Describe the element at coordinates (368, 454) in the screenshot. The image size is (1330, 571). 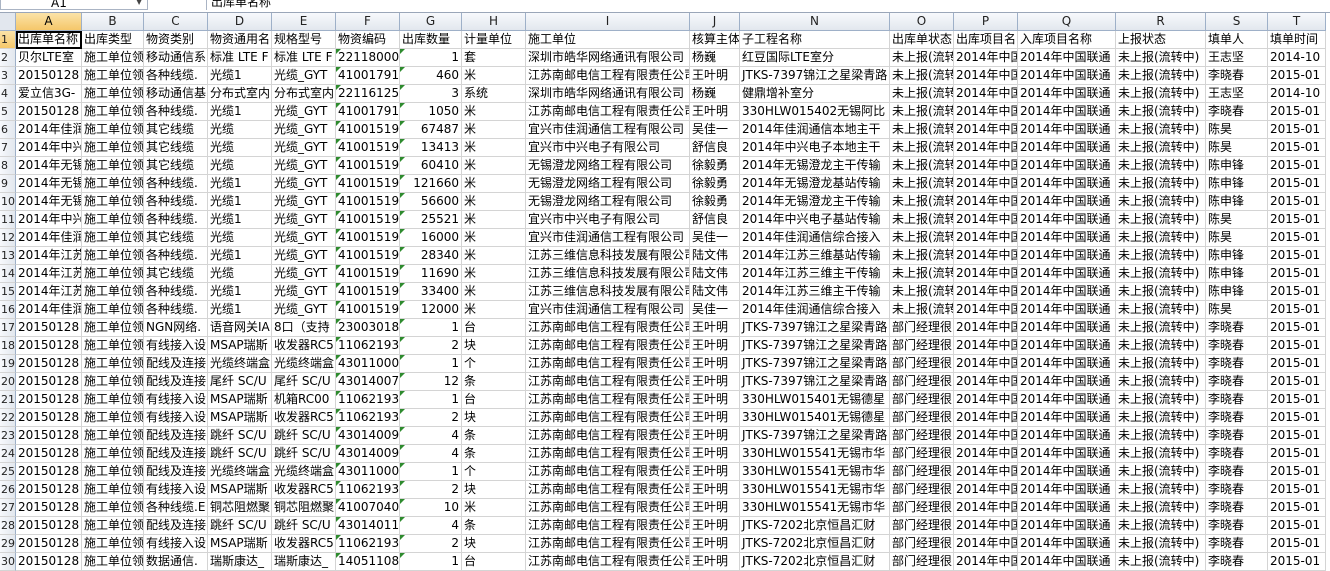
I see `cell: 430140097` at that location.